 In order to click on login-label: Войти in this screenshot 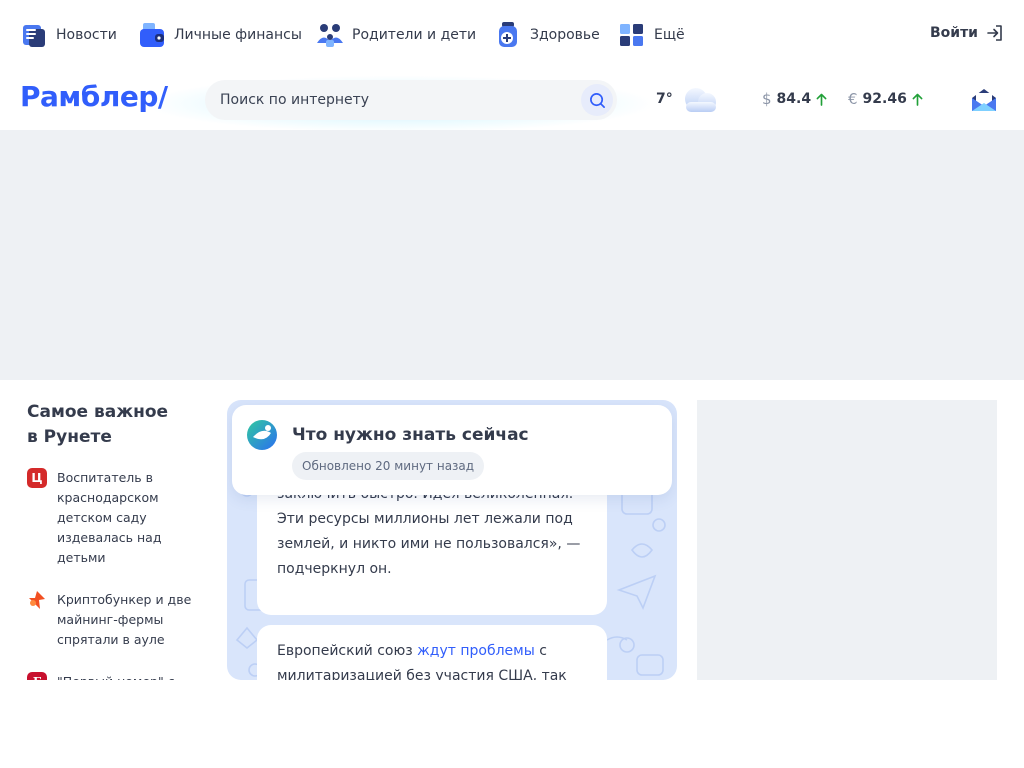, I will do `click(953, 33)`.